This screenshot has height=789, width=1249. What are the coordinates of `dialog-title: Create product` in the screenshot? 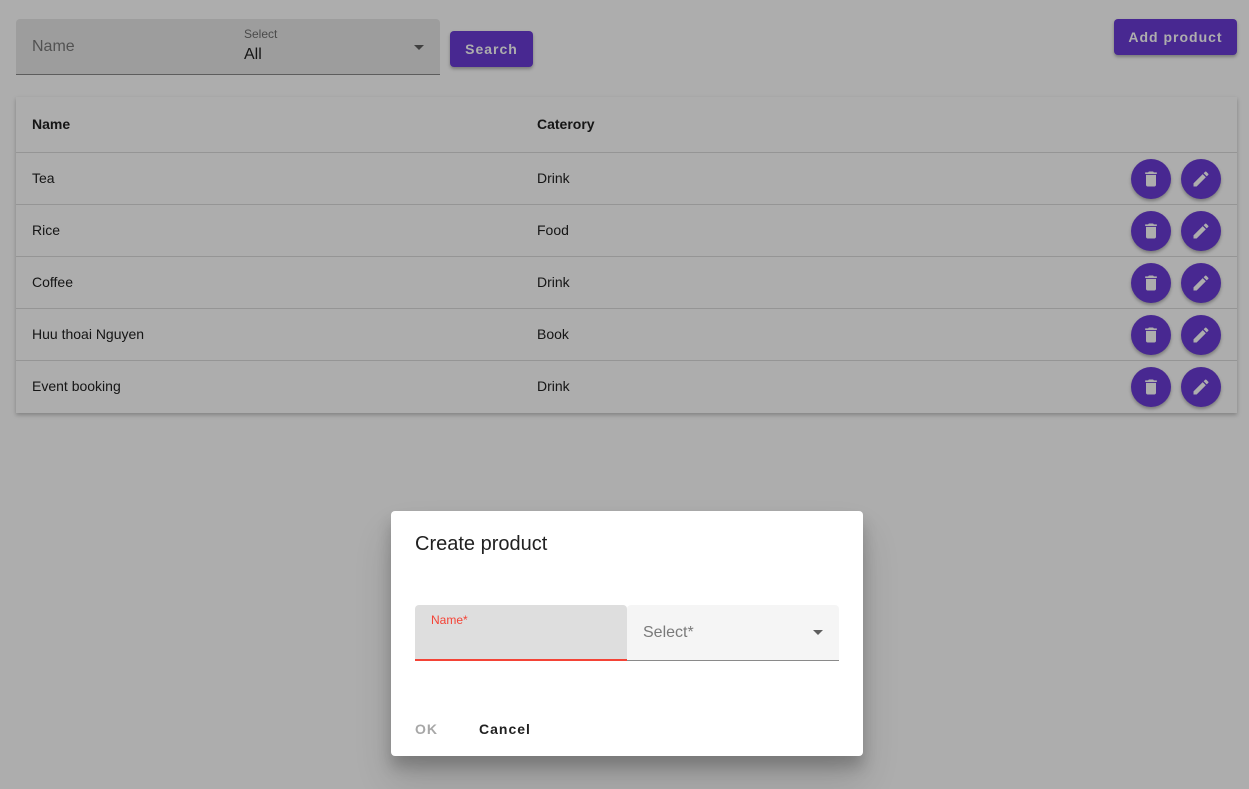 It's located at (481, 544).